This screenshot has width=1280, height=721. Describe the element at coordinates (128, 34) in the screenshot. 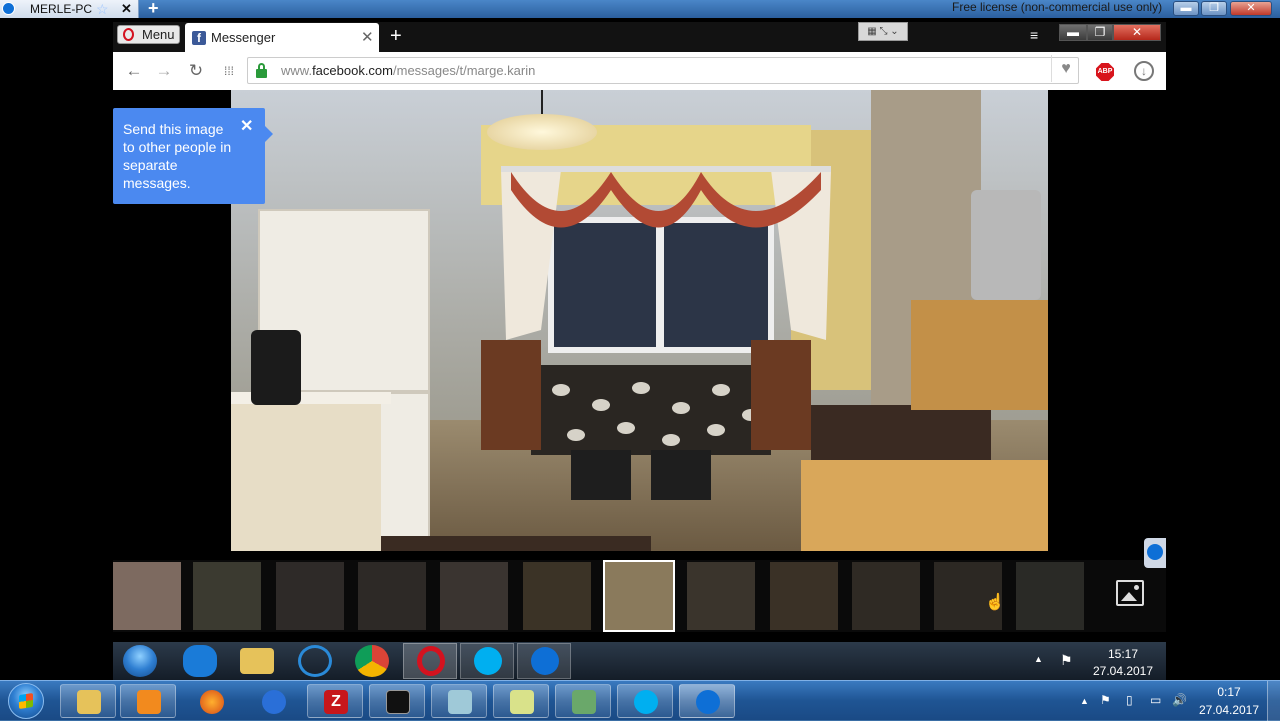

I see `opera-logo-icon` at that location.